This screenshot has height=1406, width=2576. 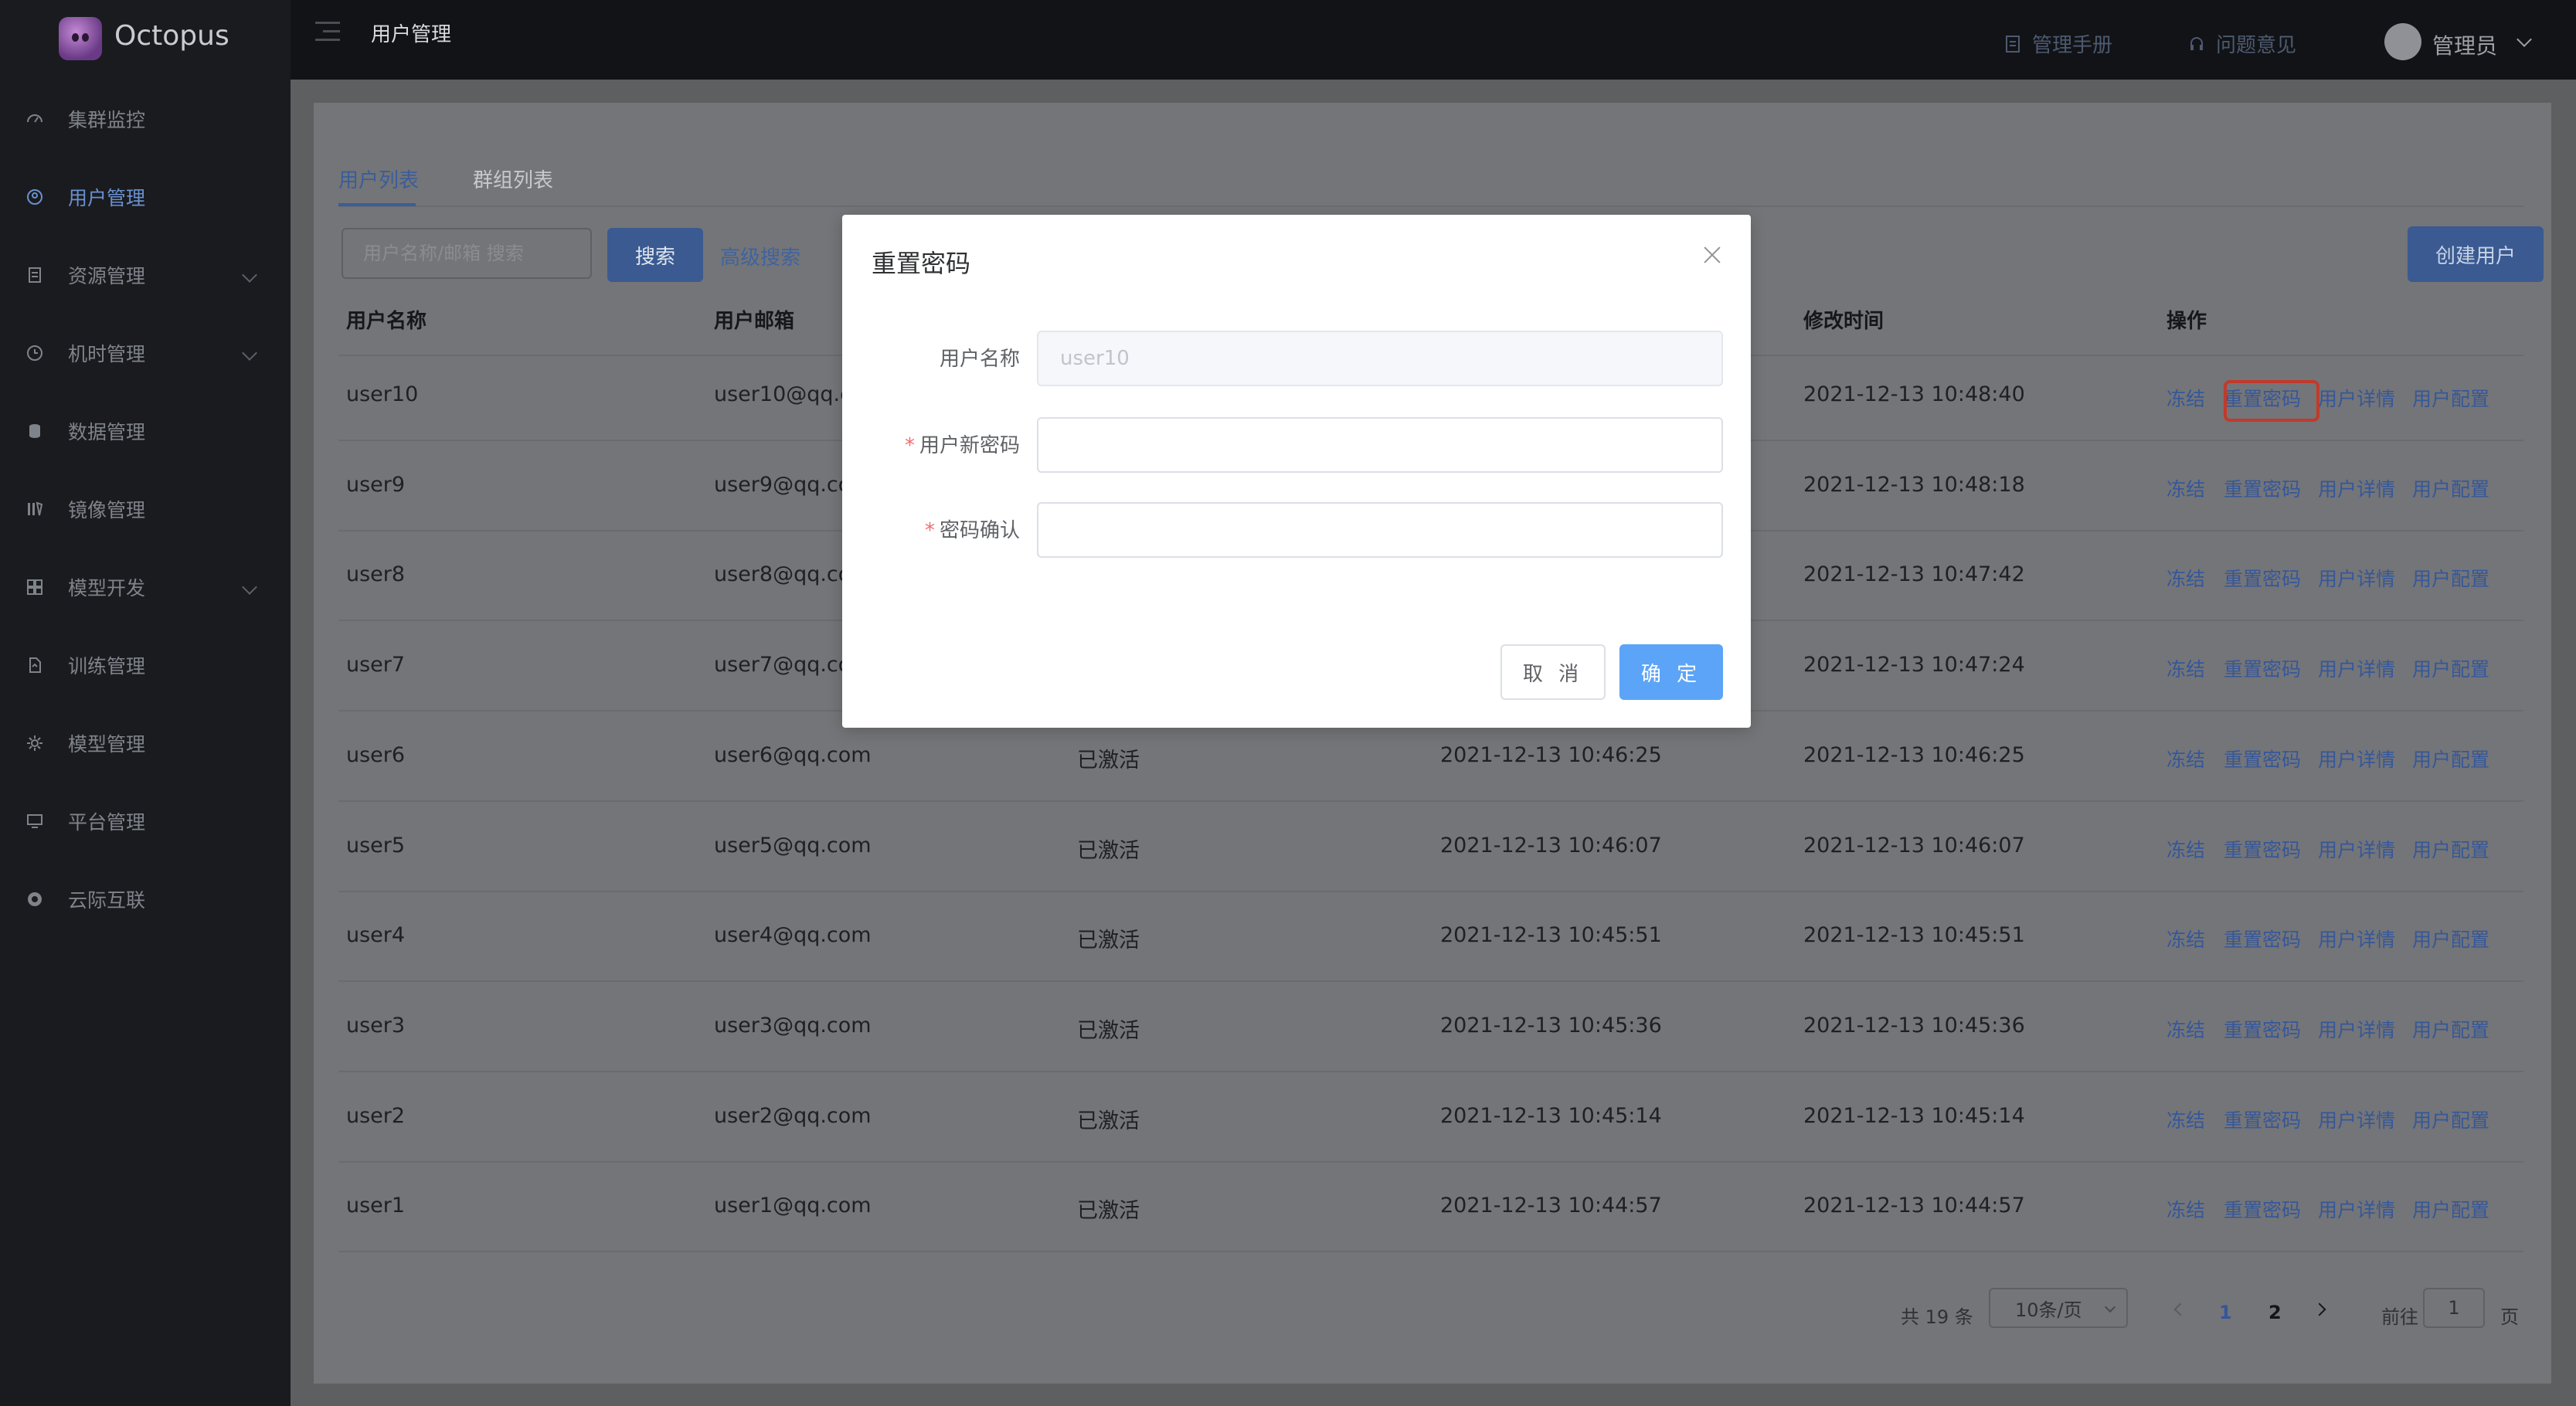 I want to click on search-input, so click(x=466, y=253).